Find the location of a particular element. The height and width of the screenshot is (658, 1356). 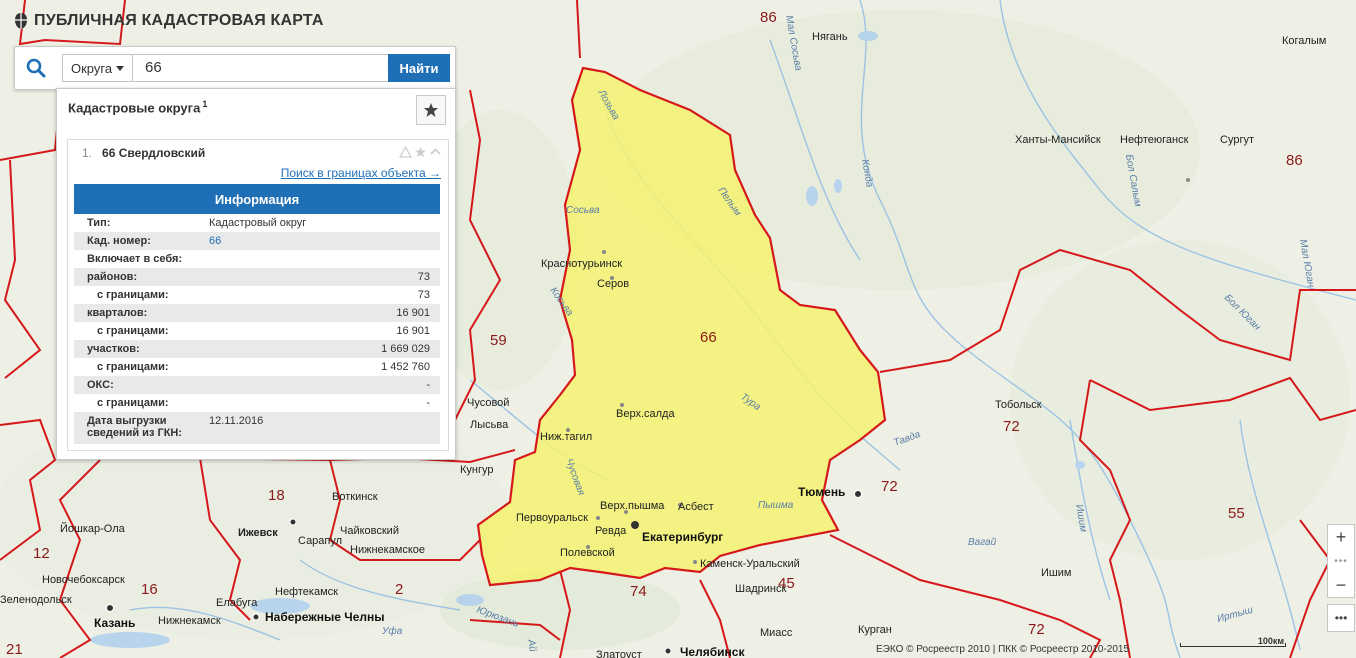

info-value: 16 901 is located at coordinates (413, 331).